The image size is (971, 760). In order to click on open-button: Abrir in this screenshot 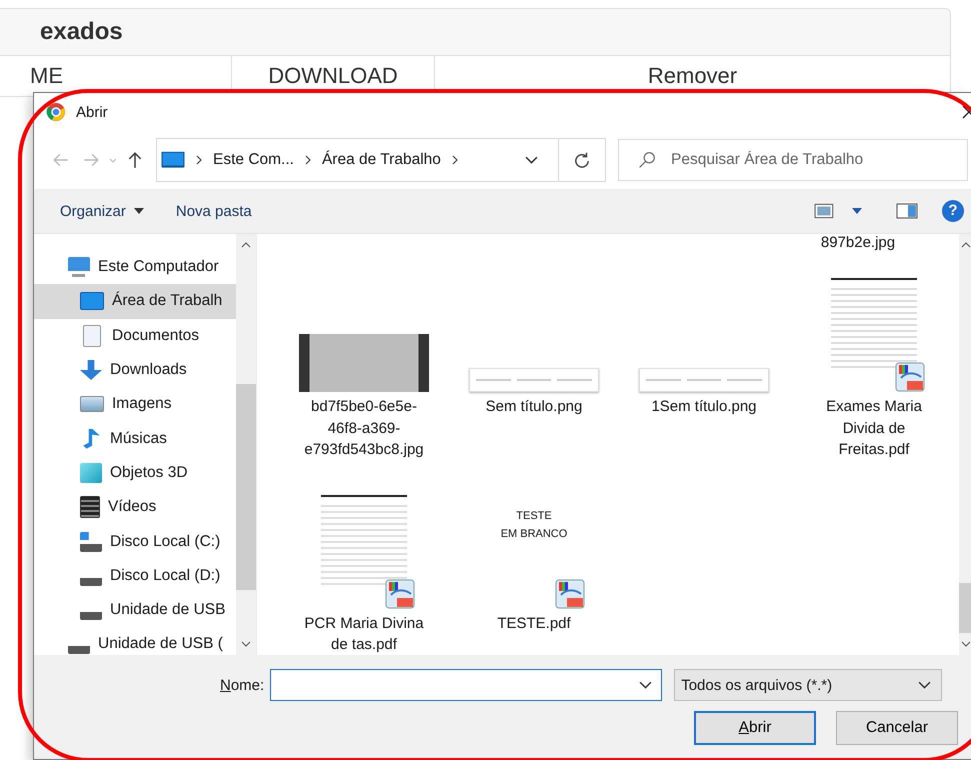, I will do `click(755, 728)`.